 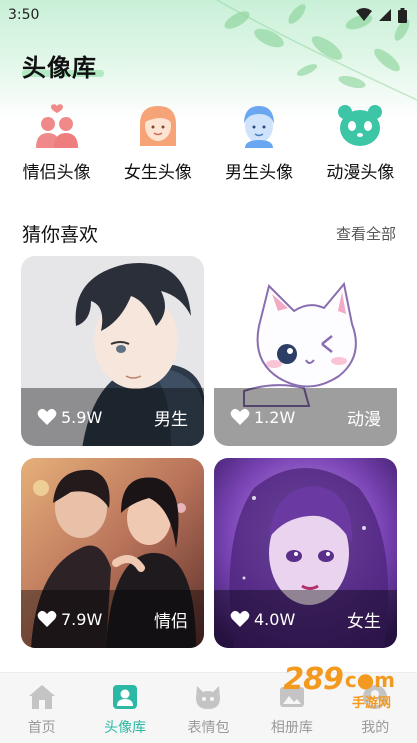 What do you see at coordinates (59, 68) in the screenshot?
I see `page-title: 头像库` at bounding box center [59, 68].